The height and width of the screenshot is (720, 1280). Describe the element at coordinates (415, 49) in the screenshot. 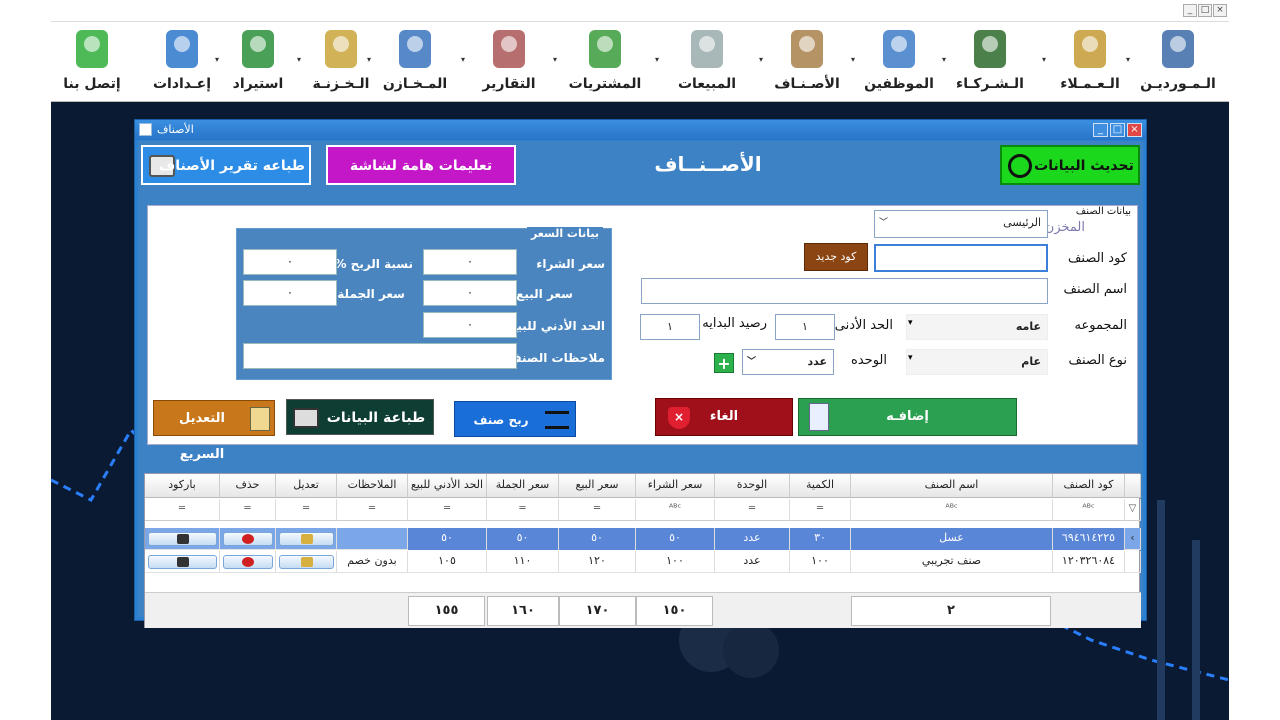

I see `warehouse-house-icon` at that location.